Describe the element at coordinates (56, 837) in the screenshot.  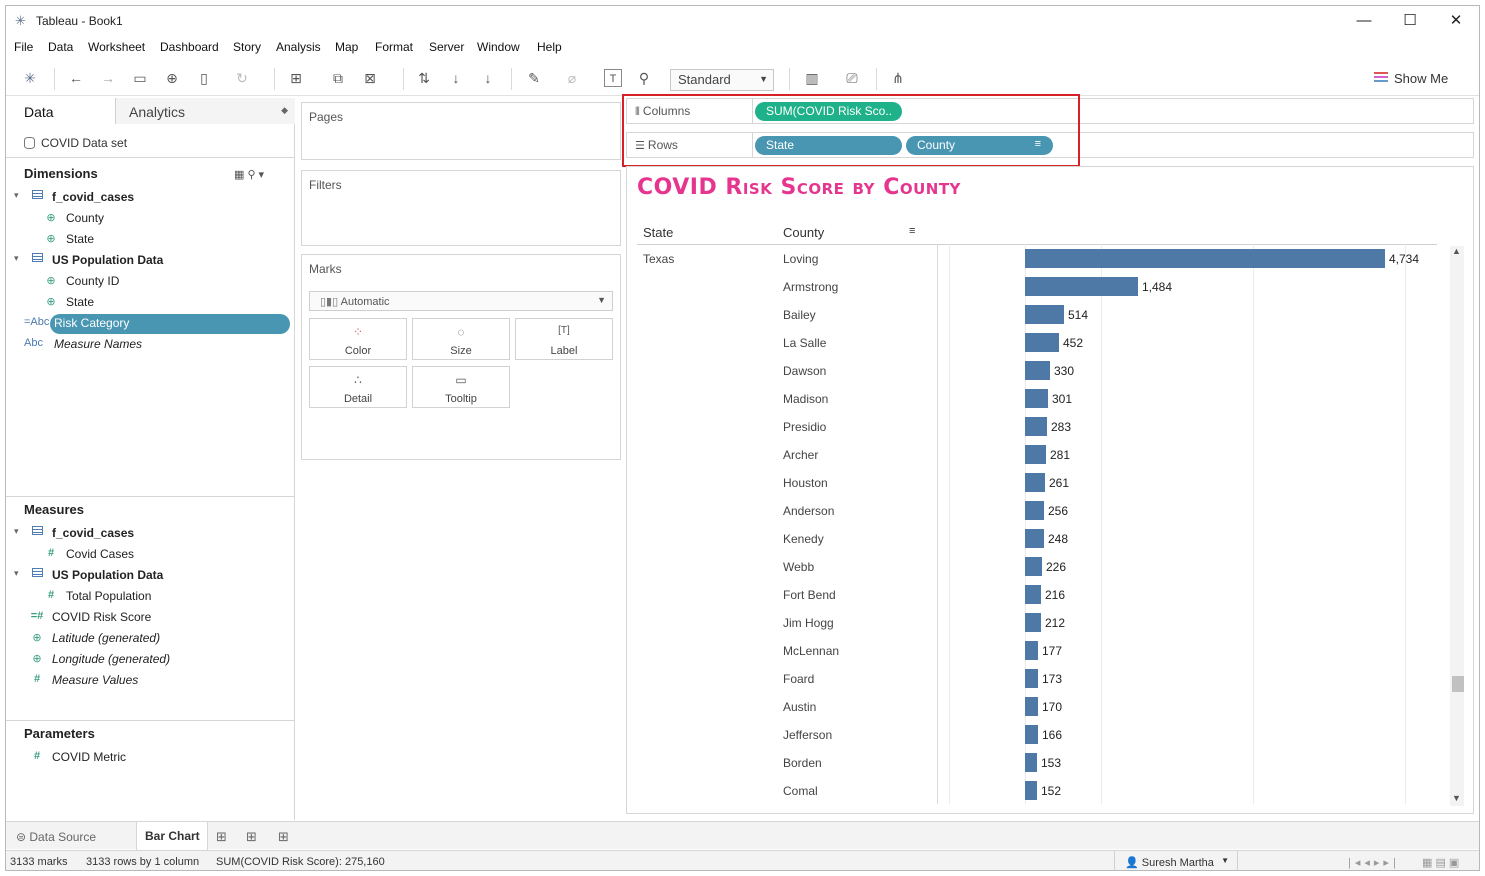
I see `data-source-tab: ⊜ Data Source` at that location.